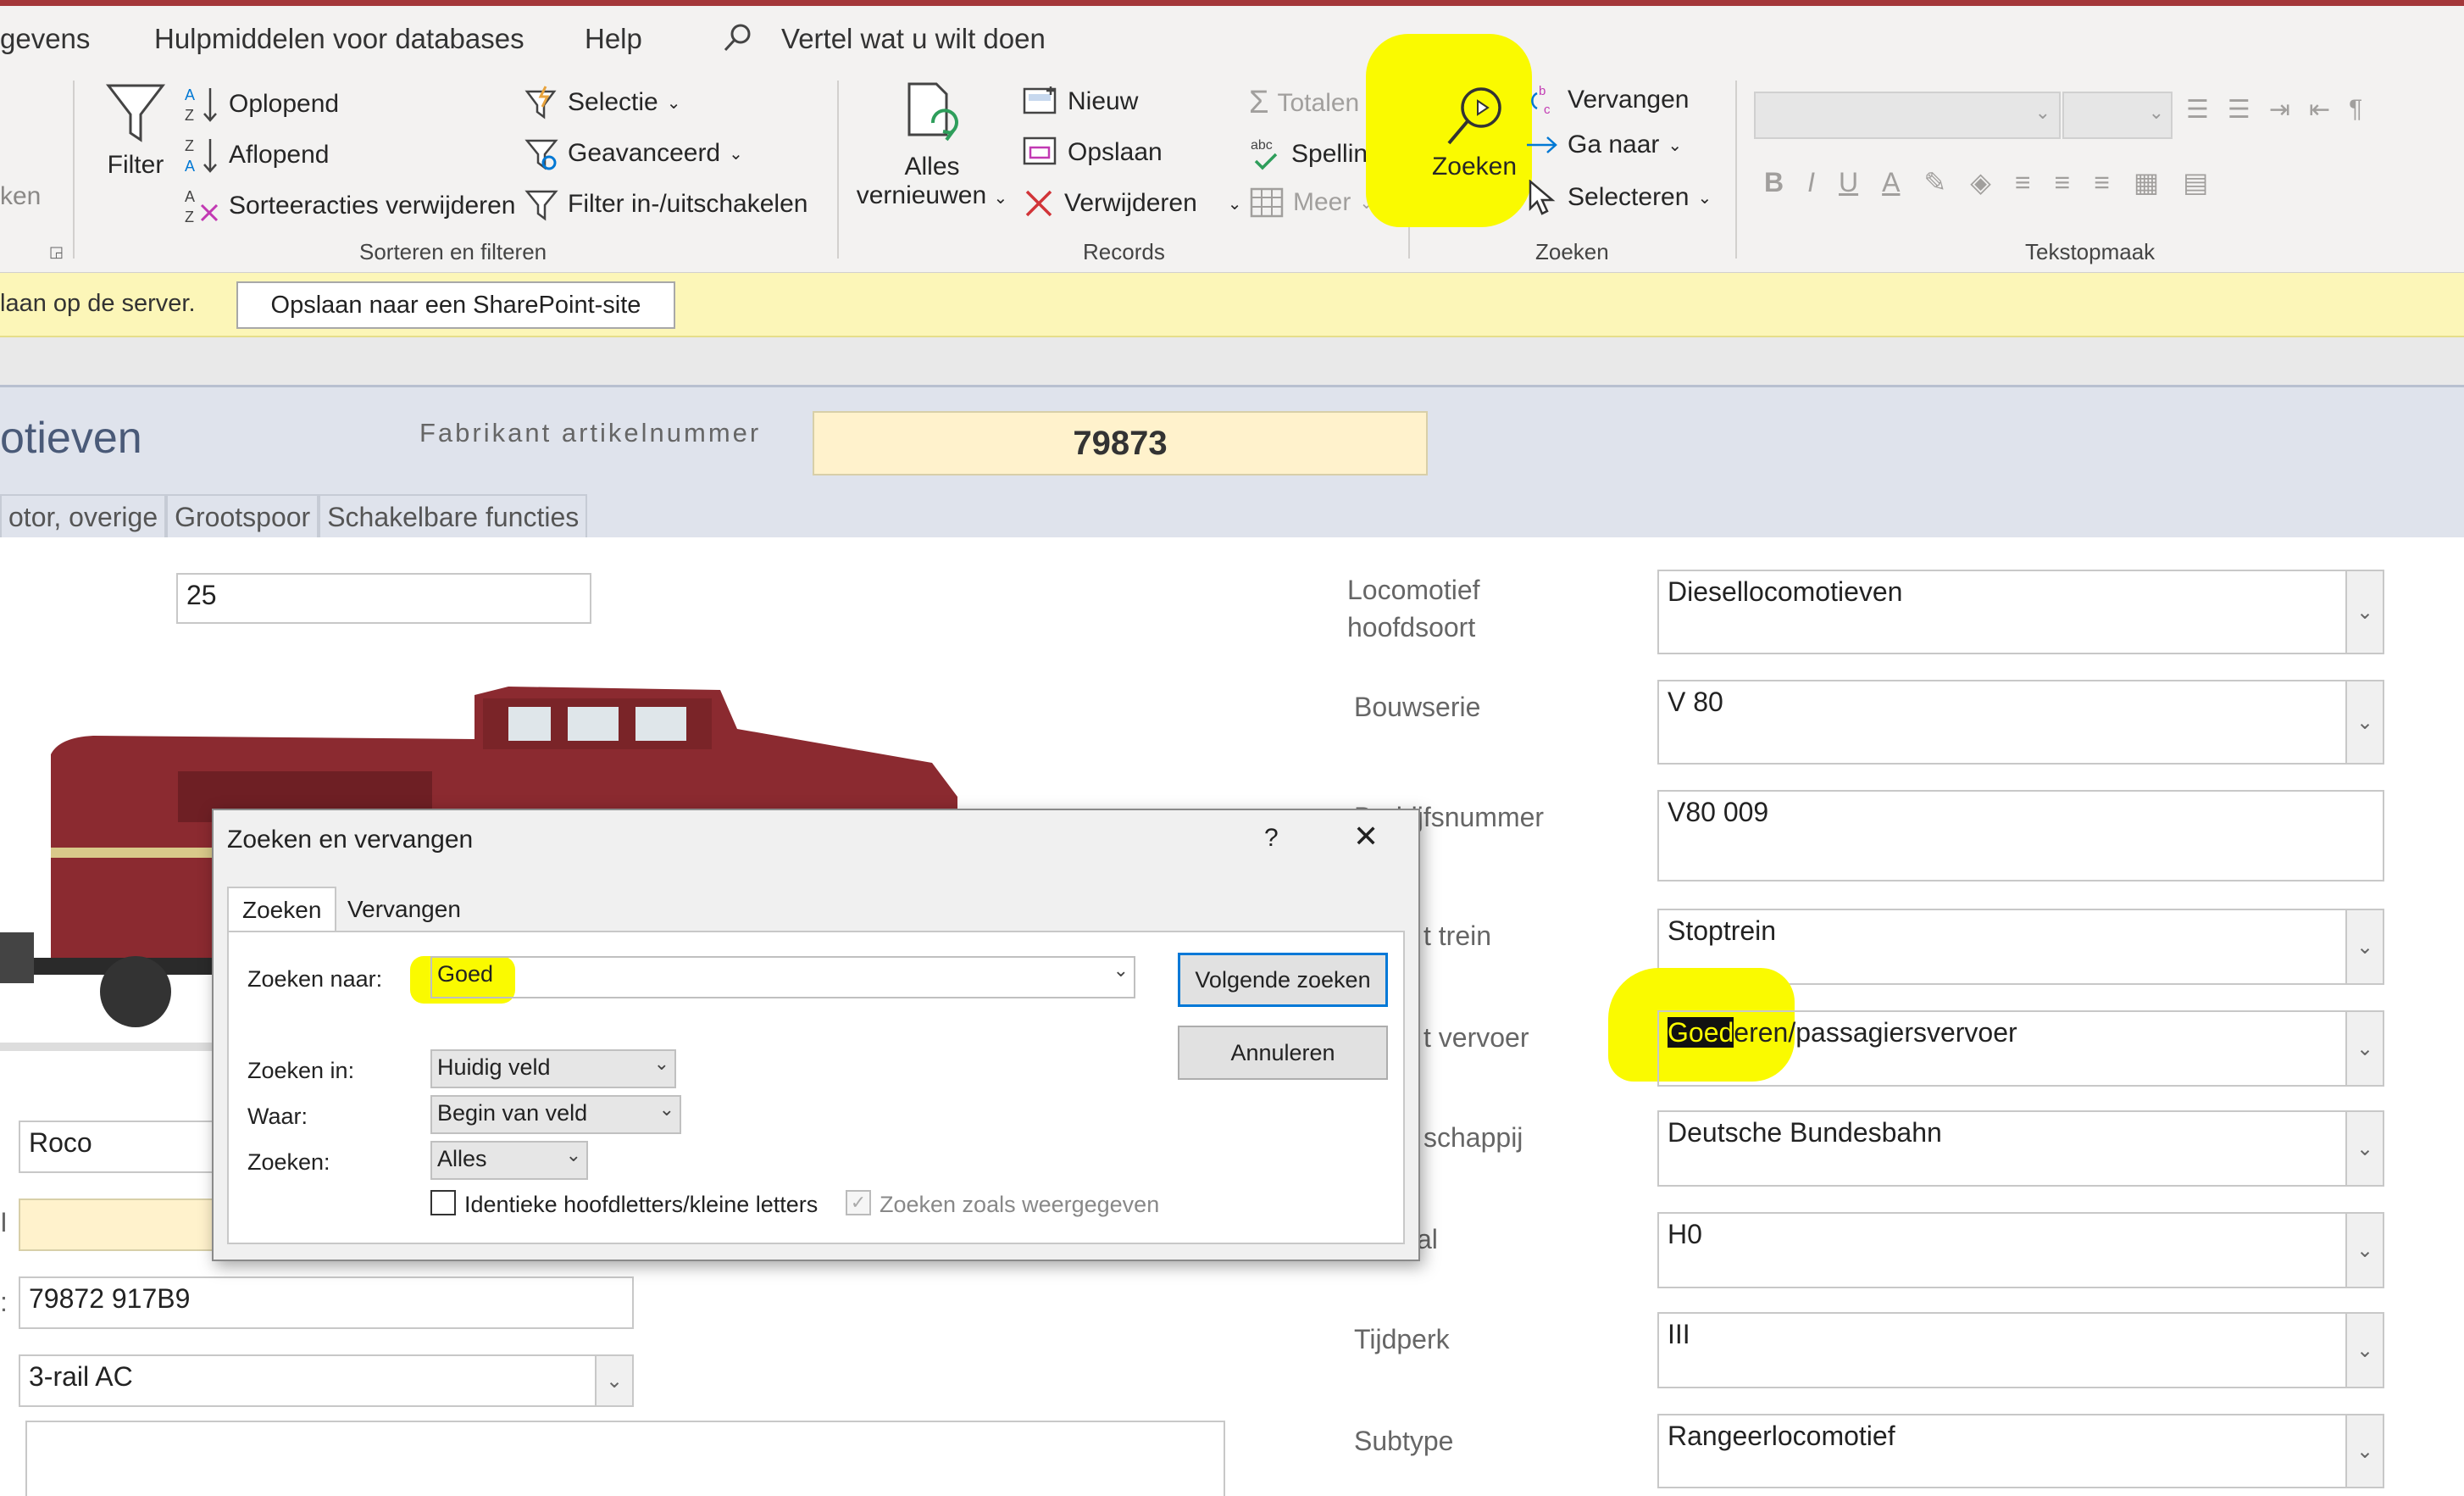 Image resolution: width=2464 pixels, height=1496 pixels. Describe the element at coordinates (1283, 1053) in the screenshot. I see `cancel-button: Annuleren` at that location.